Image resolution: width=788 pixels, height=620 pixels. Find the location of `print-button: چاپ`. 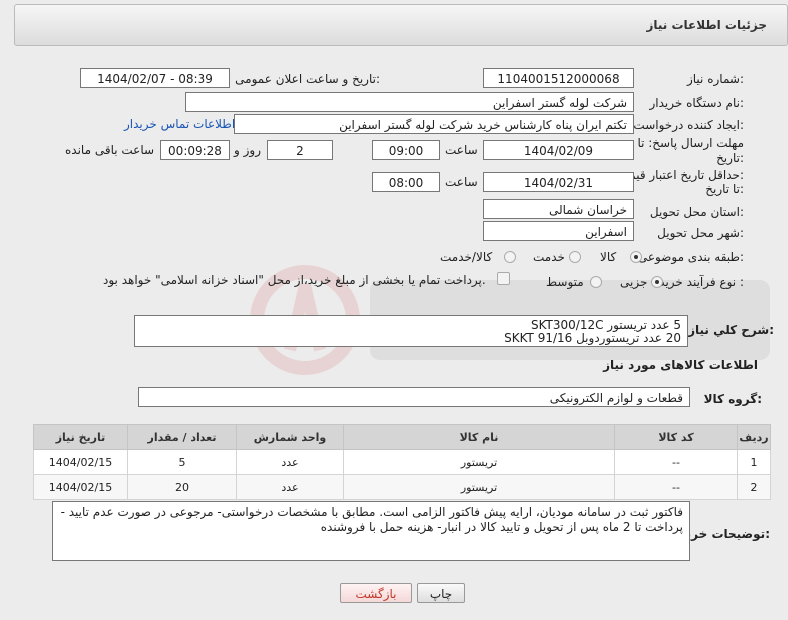

print-button: چاپ is located at coordinates (441, 593).